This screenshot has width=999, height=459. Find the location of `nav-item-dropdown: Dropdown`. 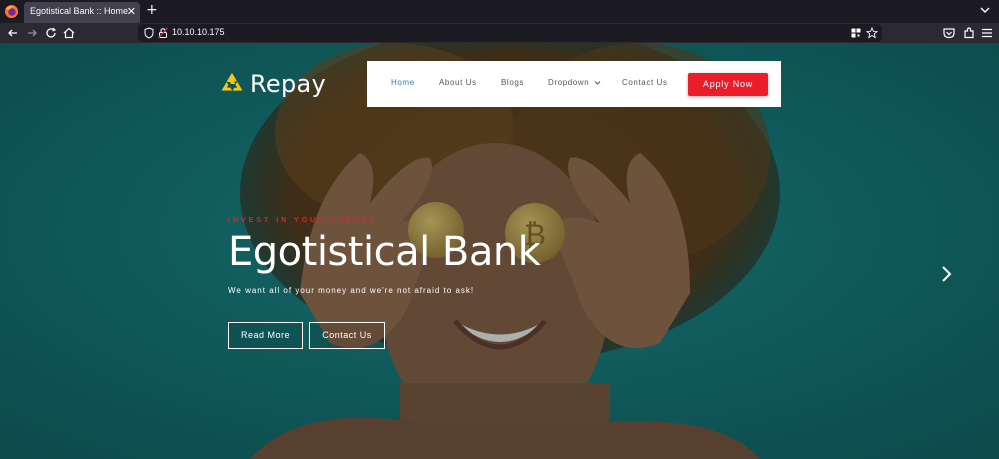

nav-item-dropdown: Dropdown is located at coordinates (574, 82).